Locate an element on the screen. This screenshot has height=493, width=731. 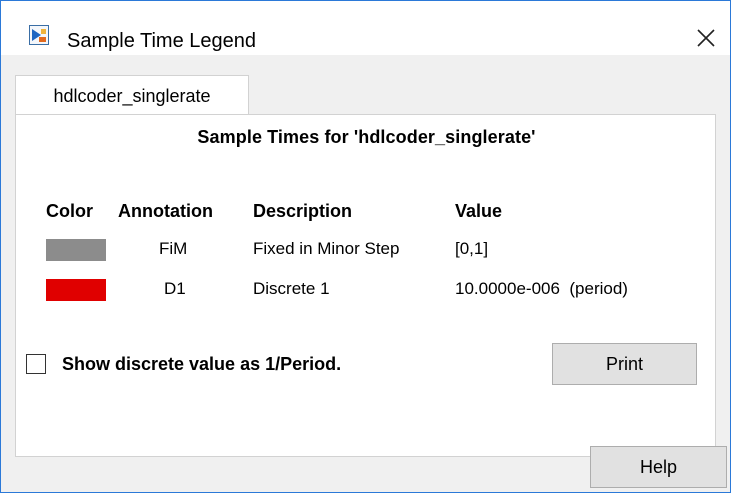
print-button: Print is located at coordinates (624, 364).